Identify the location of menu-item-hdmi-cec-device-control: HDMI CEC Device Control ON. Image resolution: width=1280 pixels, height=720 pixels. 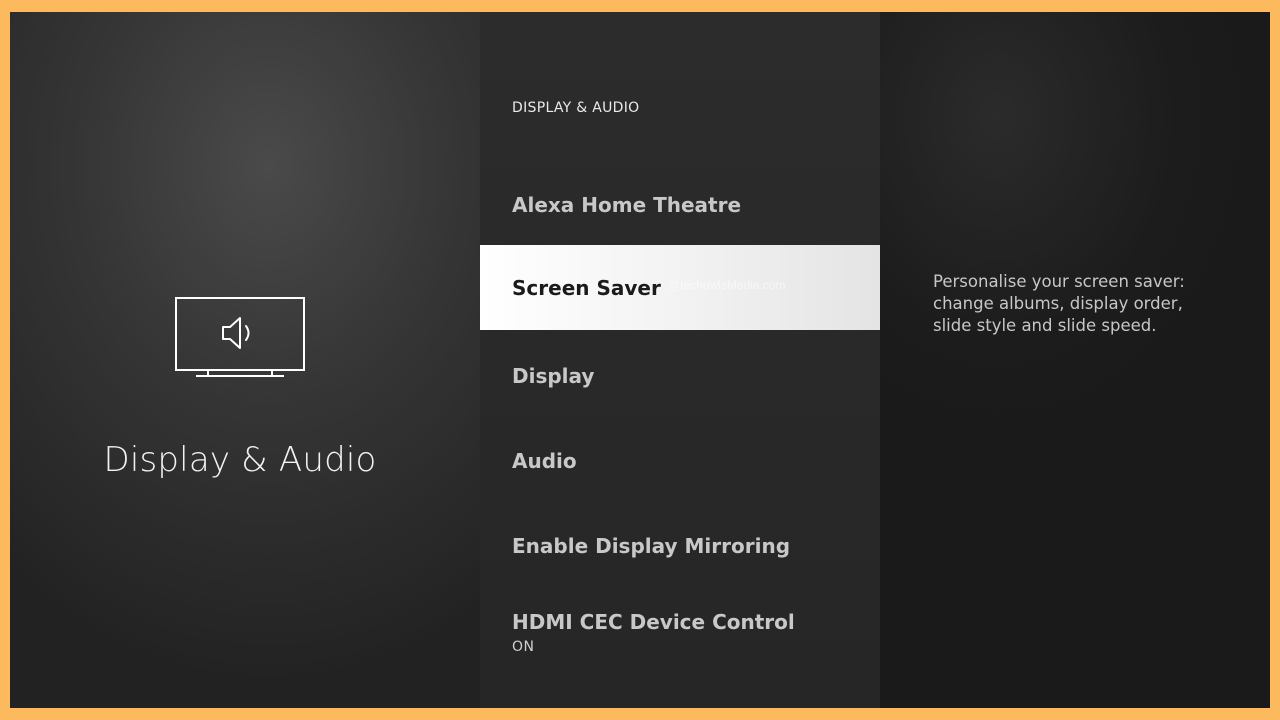
(680, 632).